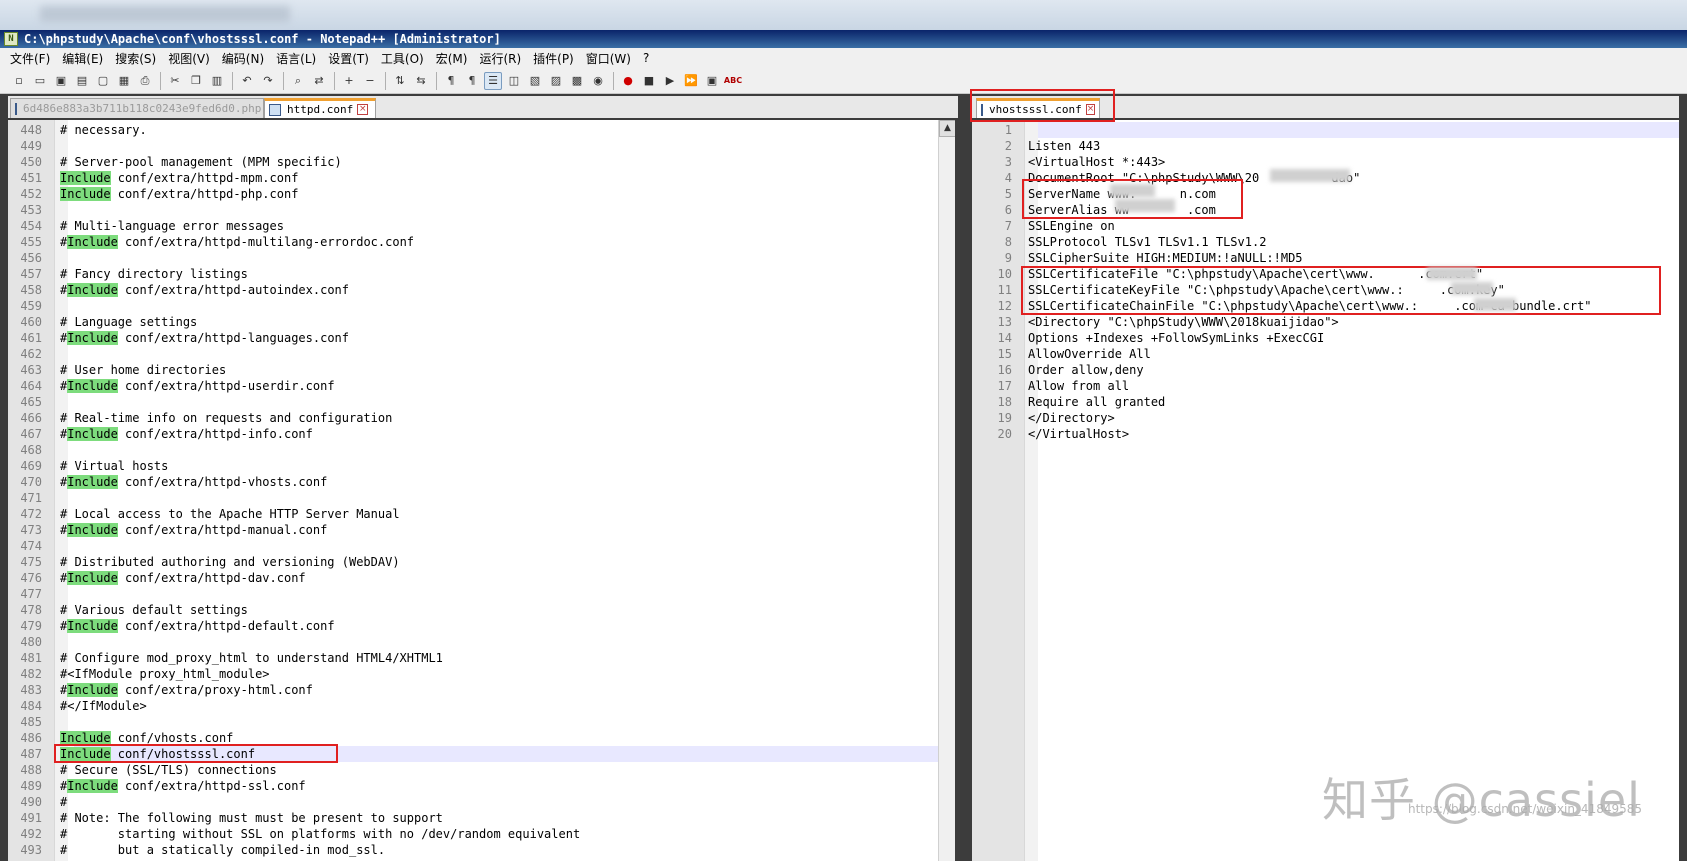  I want to click on zhihu-watermark: 知乎 @cassiel, so click(1481, 800).